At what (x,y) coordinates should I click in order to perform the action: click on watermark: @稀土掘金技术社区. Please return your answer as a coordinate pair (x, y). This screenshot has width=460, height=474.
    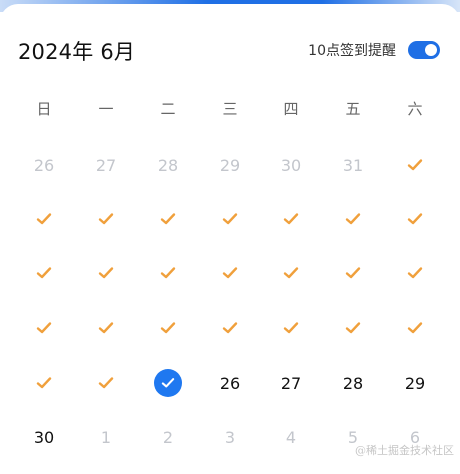
    Looking at the image, I should click on (404, 450).